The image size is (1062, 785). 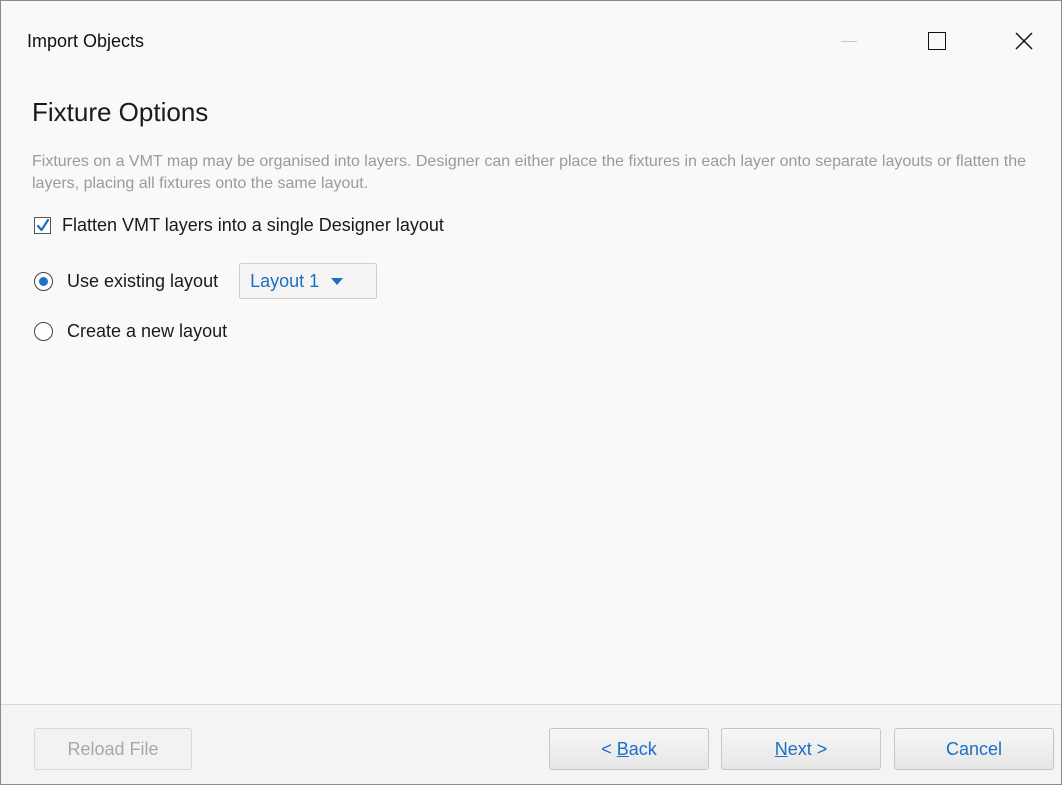 What do you see at coordinates (609, 748) in the screenshot?
I see `back-prefix: <` at bounding box center [609, 748].